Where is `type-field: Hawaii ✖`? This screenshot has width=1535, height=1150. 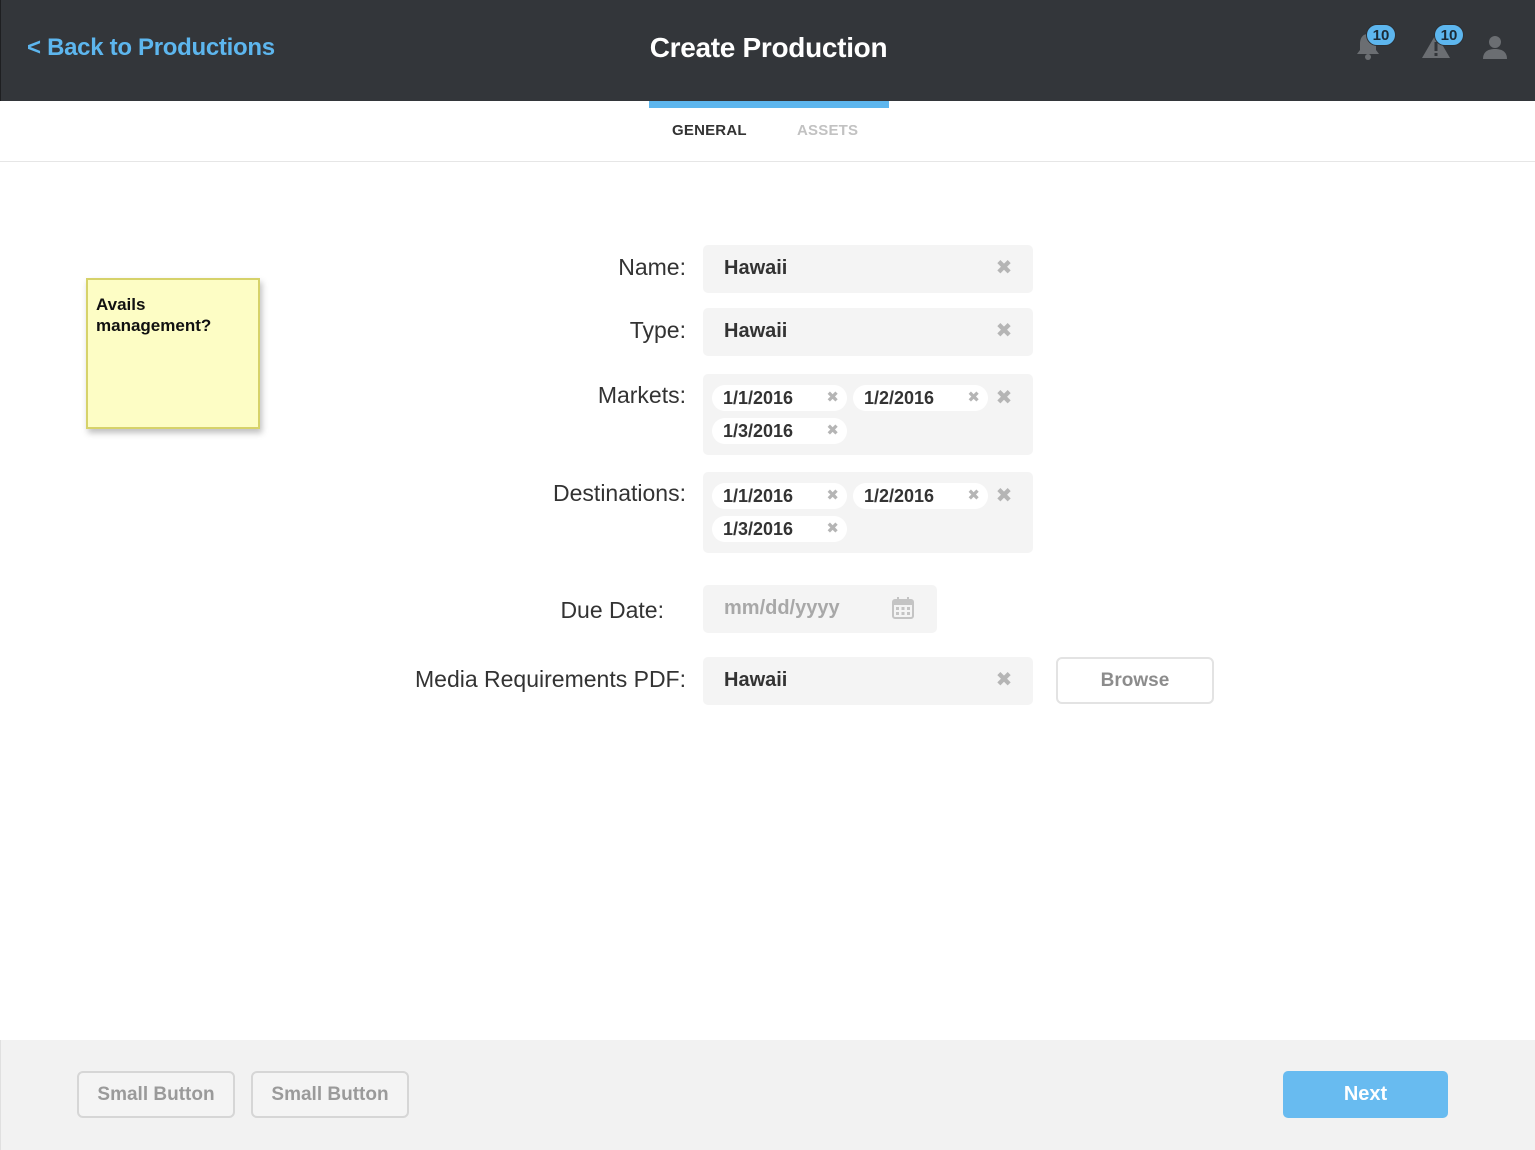 type-field: Hawaii ✖ is located at coordinates (868, 332).